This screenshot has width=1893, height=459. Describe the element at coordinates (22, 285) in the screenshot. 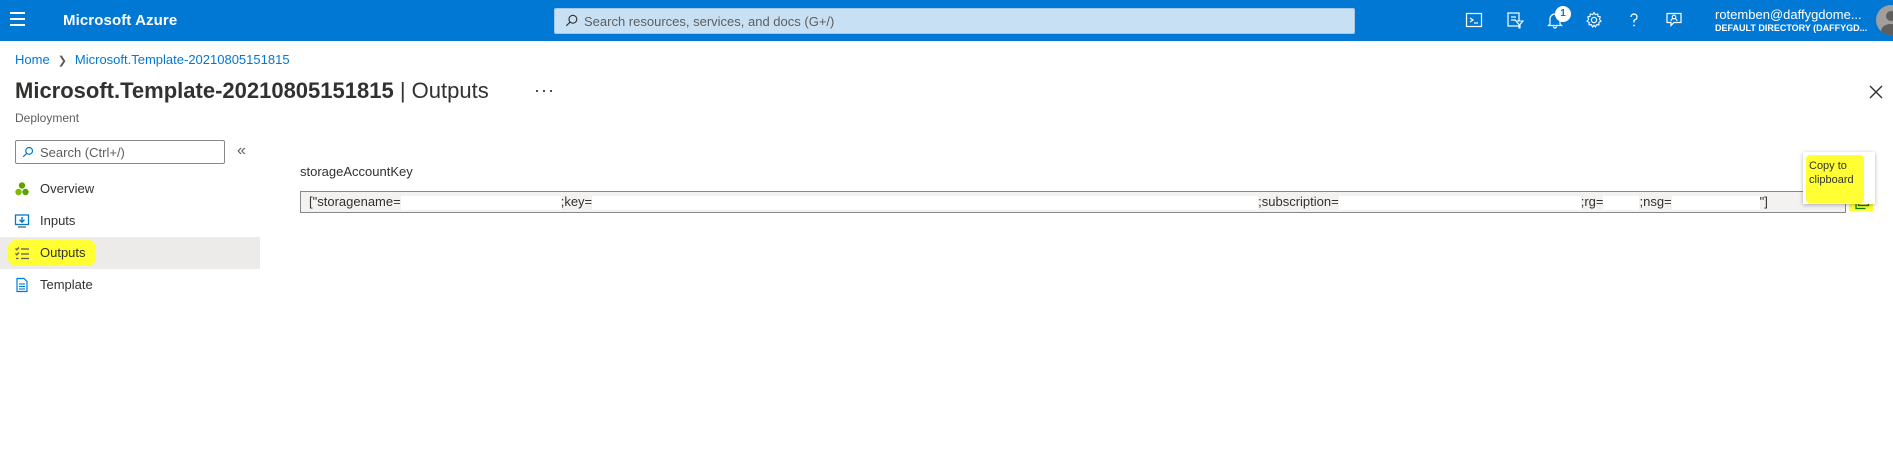

I see `template-icon` at that location.